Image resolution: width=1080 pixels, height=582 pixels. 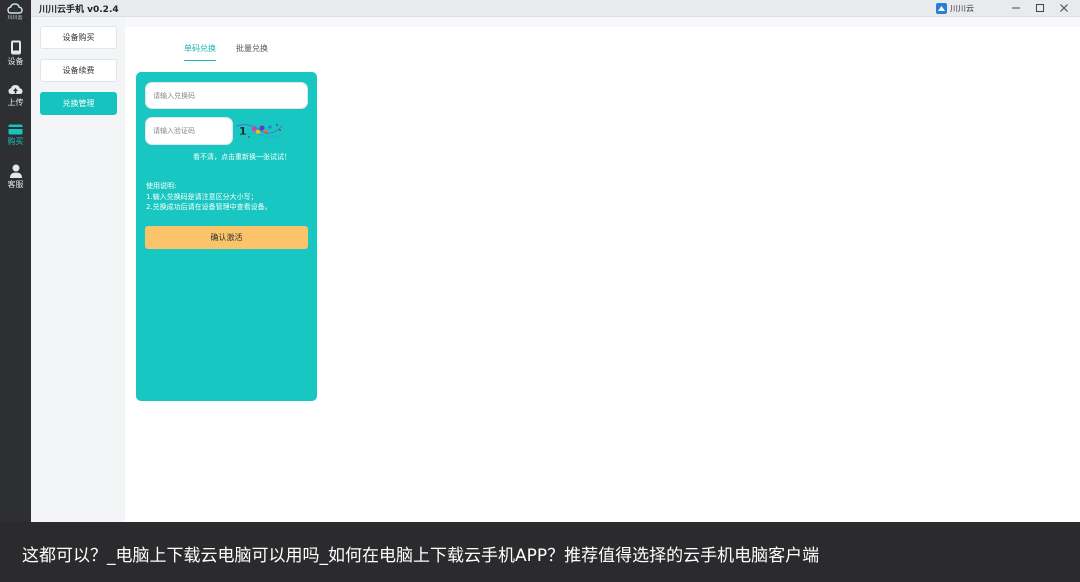 What do you see at coordinates (15, 61) in the screenshot?
I see `nav-label-device: 设备` at bounding box center [15, 61].